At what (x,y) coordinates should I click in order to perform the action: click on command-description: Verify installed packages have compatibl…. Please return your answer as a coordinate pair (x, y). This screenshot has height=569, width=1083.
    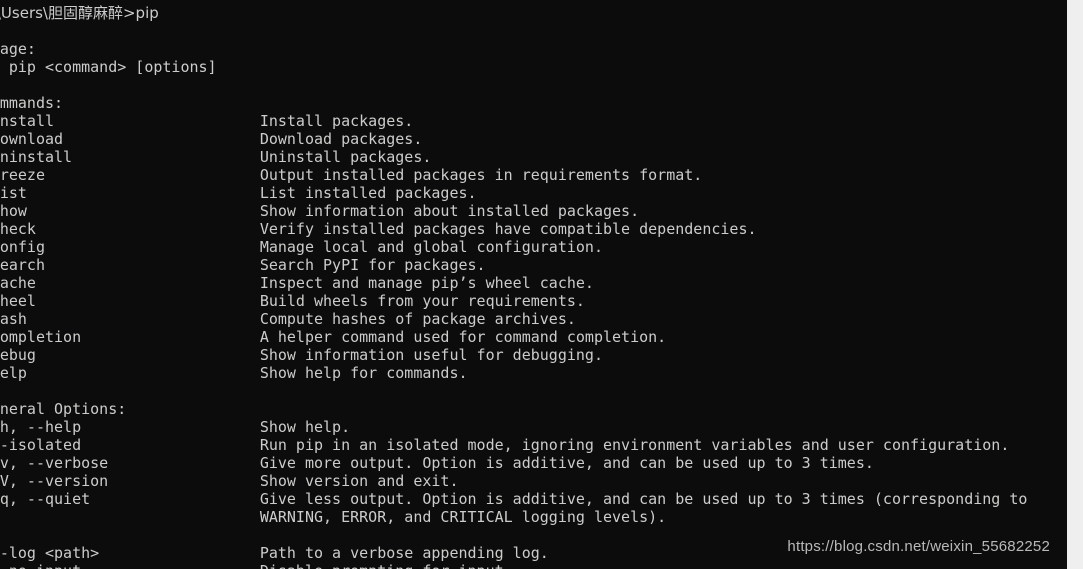
    Looking at the image, I should click on (508, 229).